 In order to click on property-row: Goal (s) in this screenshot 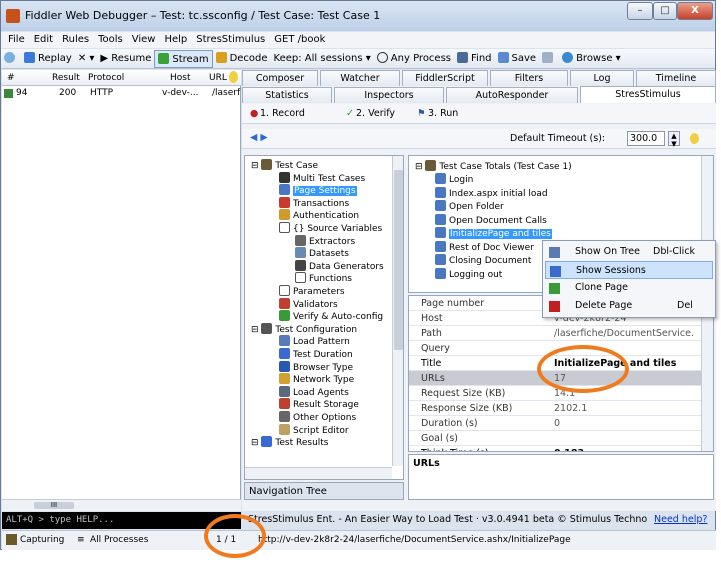, I will do `click(561, 438)`.